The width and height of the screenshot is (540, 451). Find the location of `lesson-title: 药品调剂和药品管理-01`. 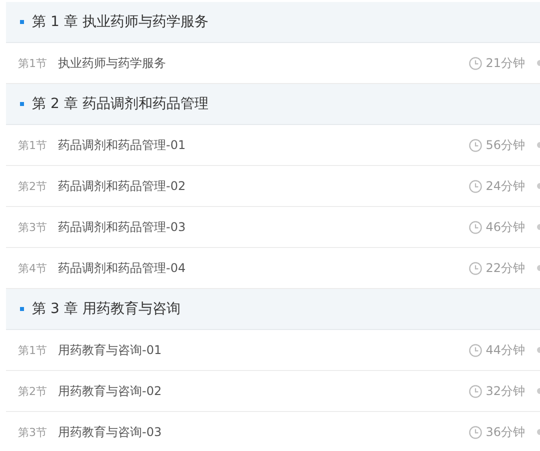

lesson-title: 药品调剂和药品管理-01 is located at coordinates (122, 145).